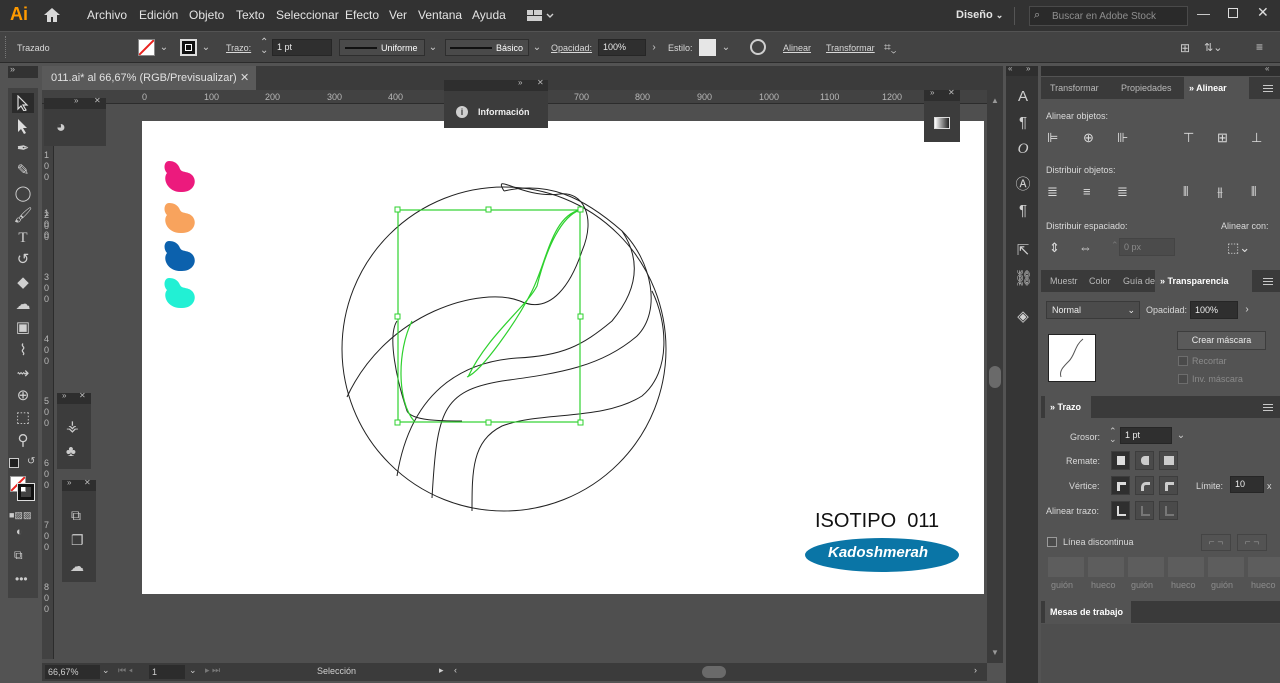  I want to click on clip-checkbox, so click(1183, 361).